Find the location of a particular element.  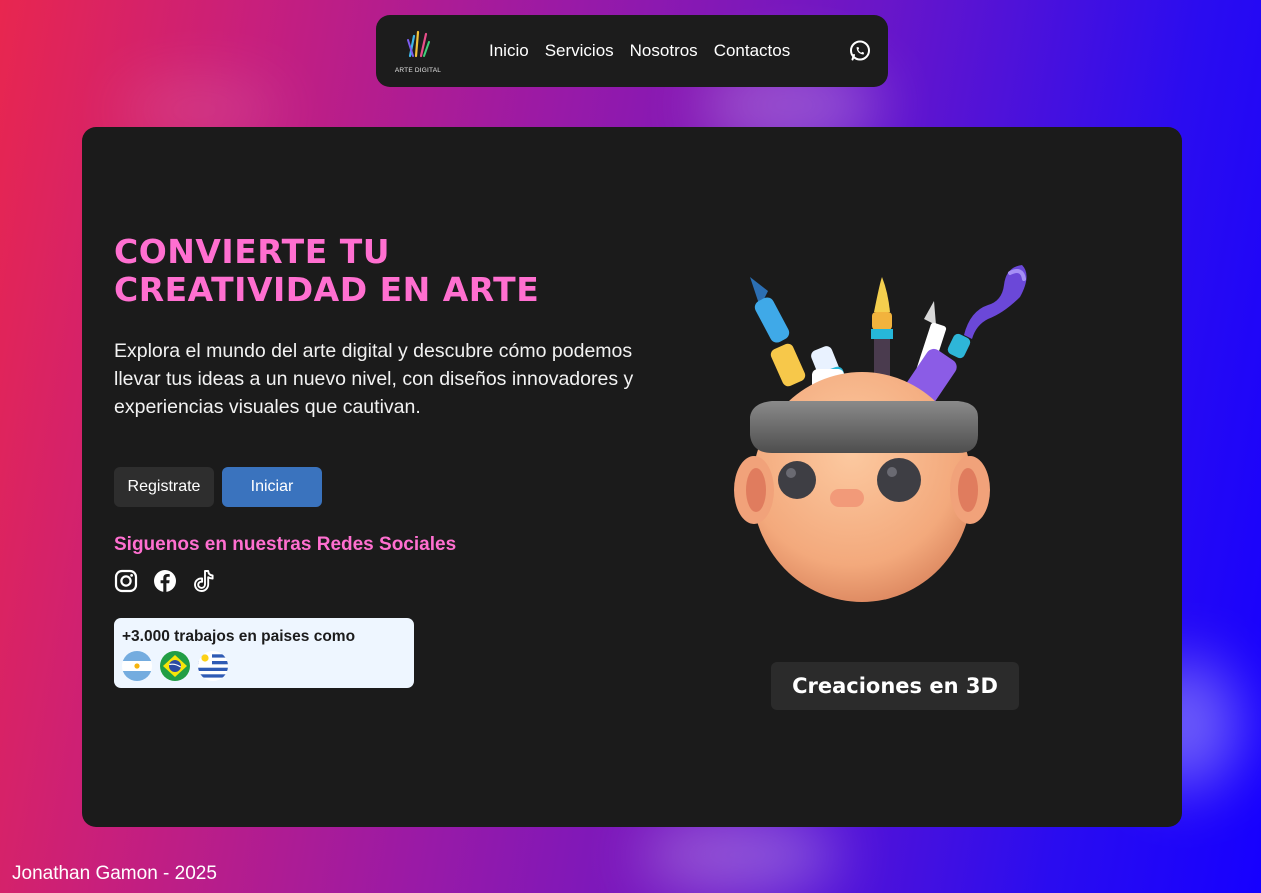

site-logo: ARTE DIGITAL is located at coordinates (418, 51).